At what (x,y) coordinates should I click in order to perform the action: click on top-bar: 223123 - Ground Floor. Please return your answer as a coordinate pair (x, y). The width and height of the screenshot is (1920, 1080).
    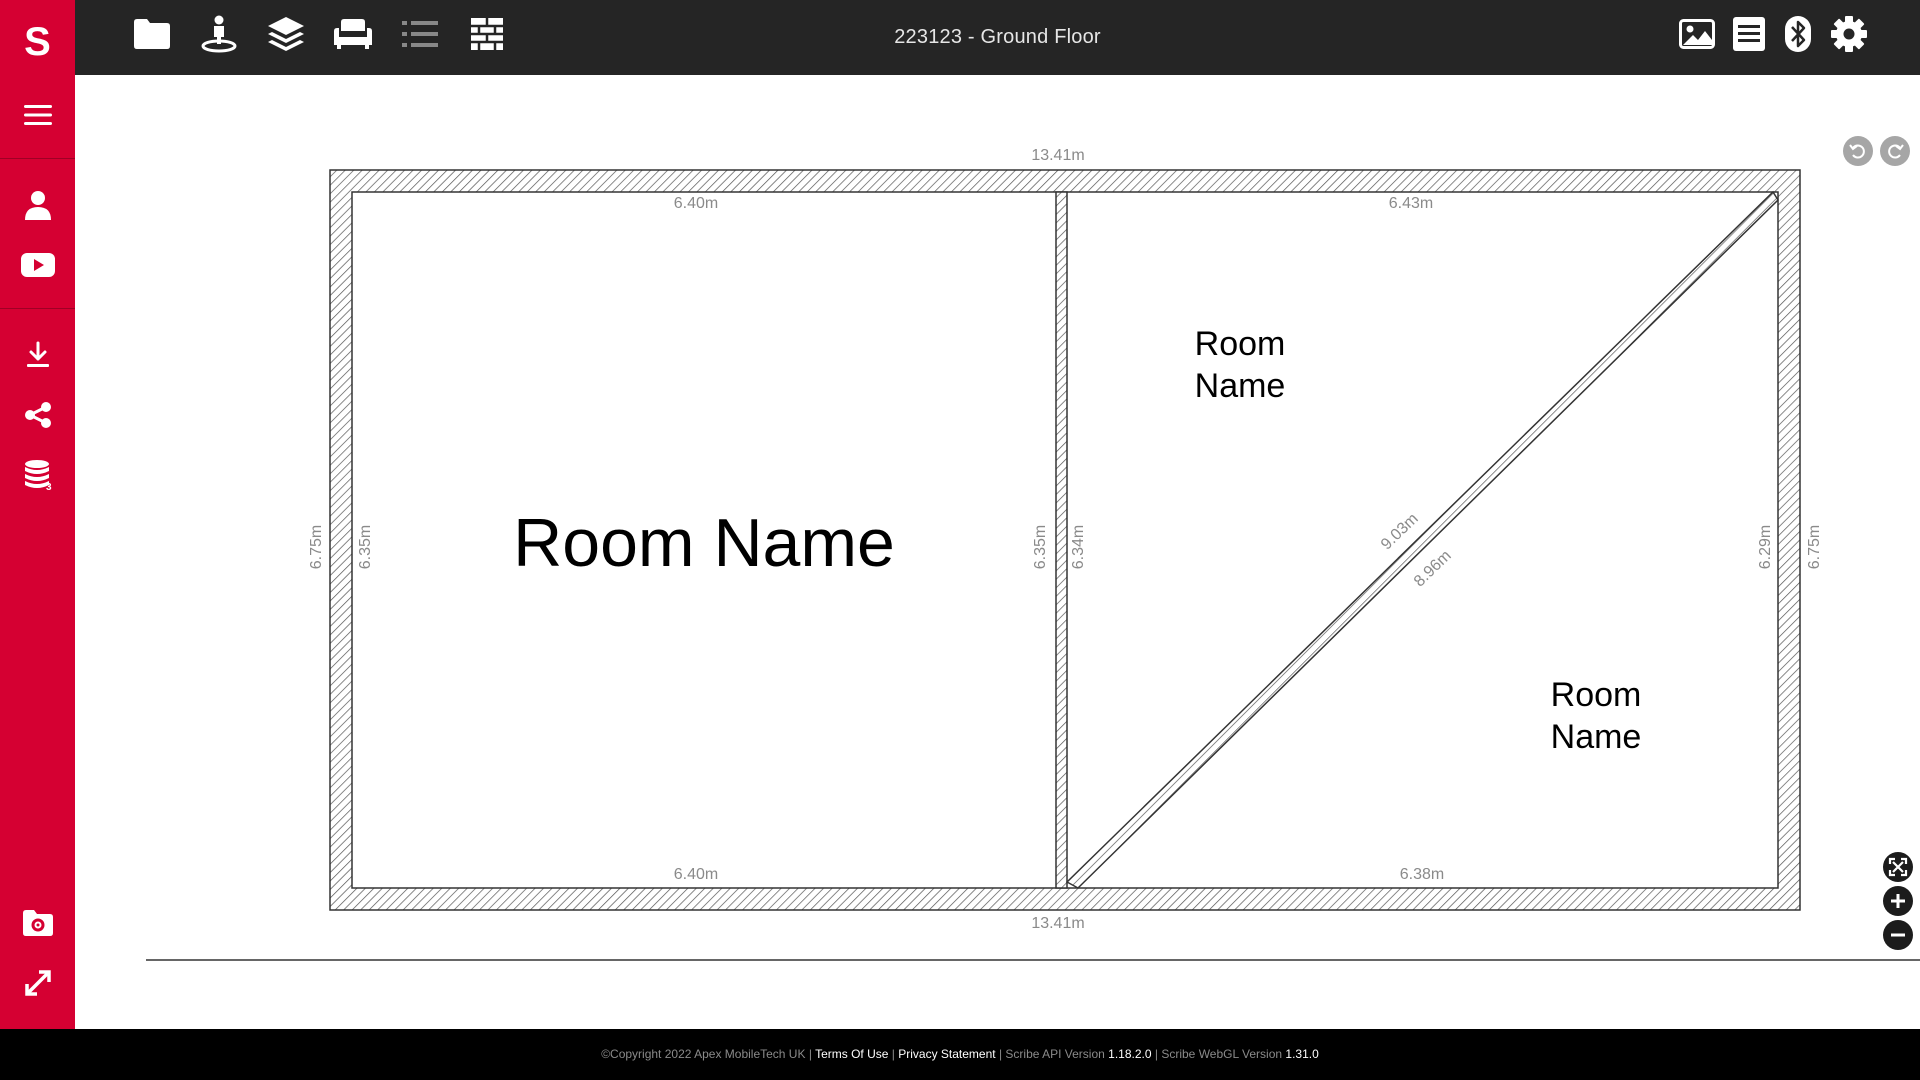
    Looking at the image, I should click on (997, 37).